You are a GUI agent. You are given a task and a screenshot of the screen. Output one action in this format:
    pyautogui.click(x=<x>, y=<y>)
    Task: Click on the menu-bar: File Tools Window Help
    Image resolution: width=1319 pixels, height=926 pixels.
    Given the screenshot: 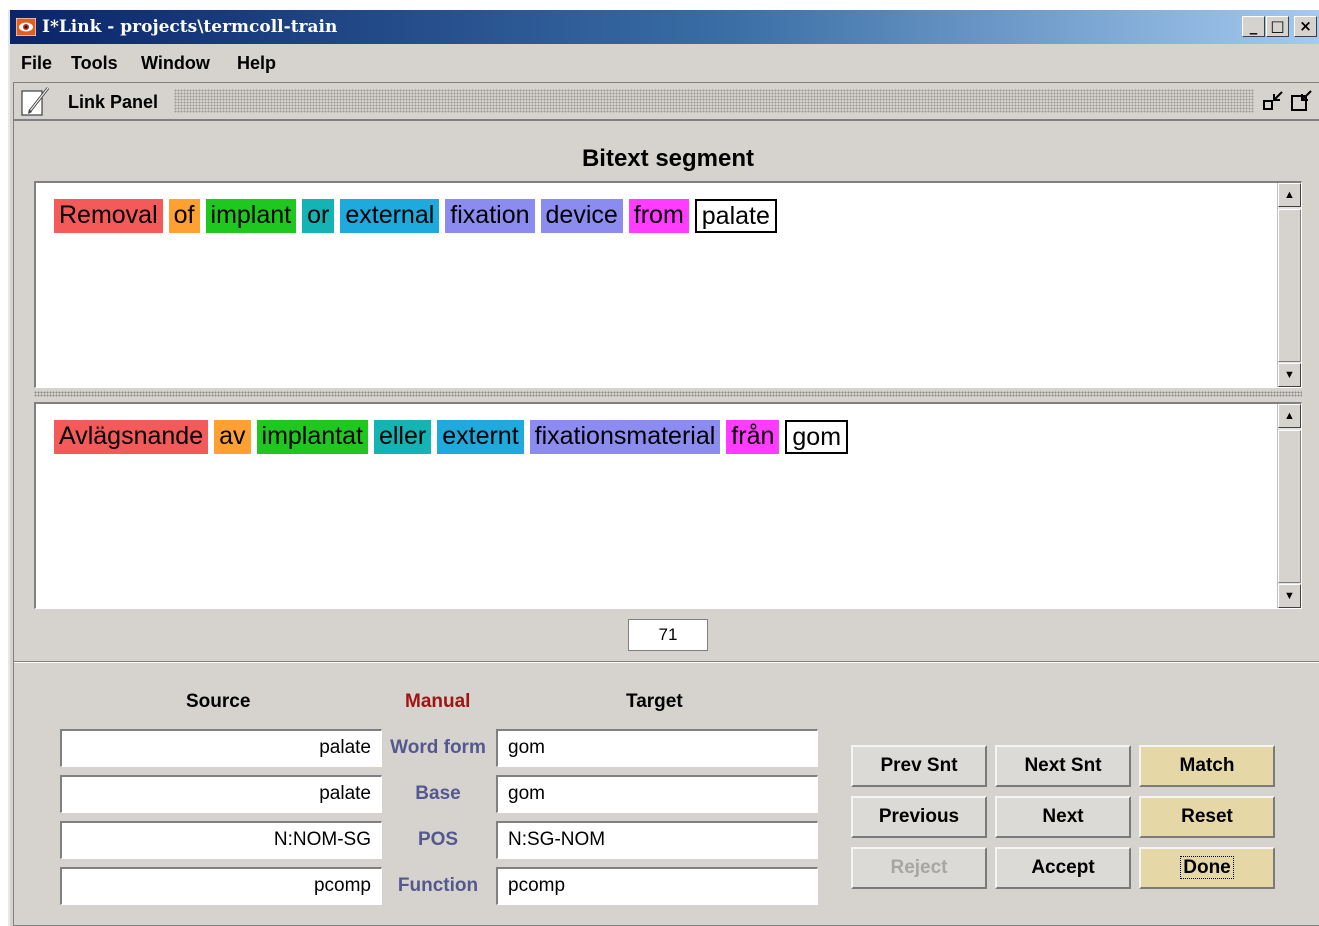 What is the action you would take?
    pyautogui.click(x=664, y=62)
    